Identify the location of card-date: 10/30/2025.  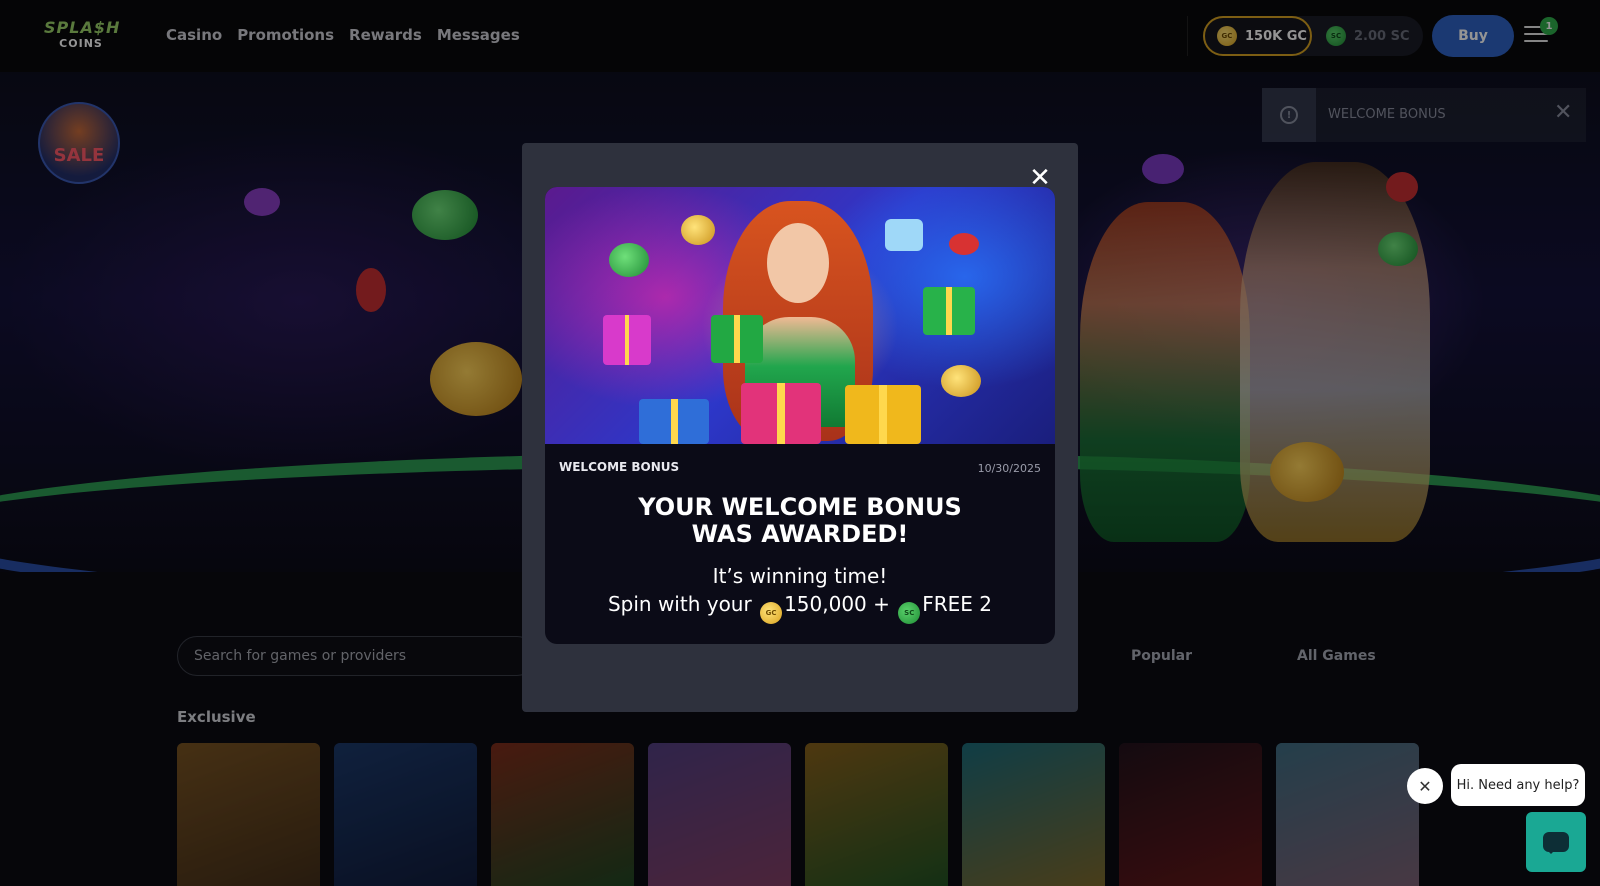
(1009, 468).